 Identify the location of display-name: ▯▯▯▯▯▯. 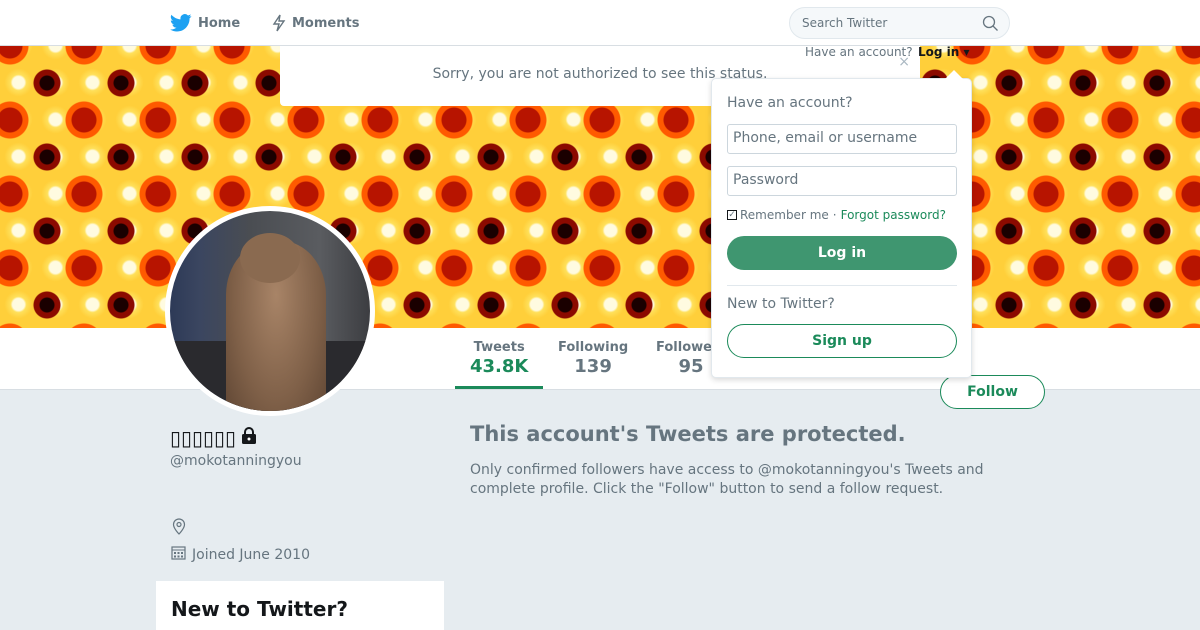
(203, 438).